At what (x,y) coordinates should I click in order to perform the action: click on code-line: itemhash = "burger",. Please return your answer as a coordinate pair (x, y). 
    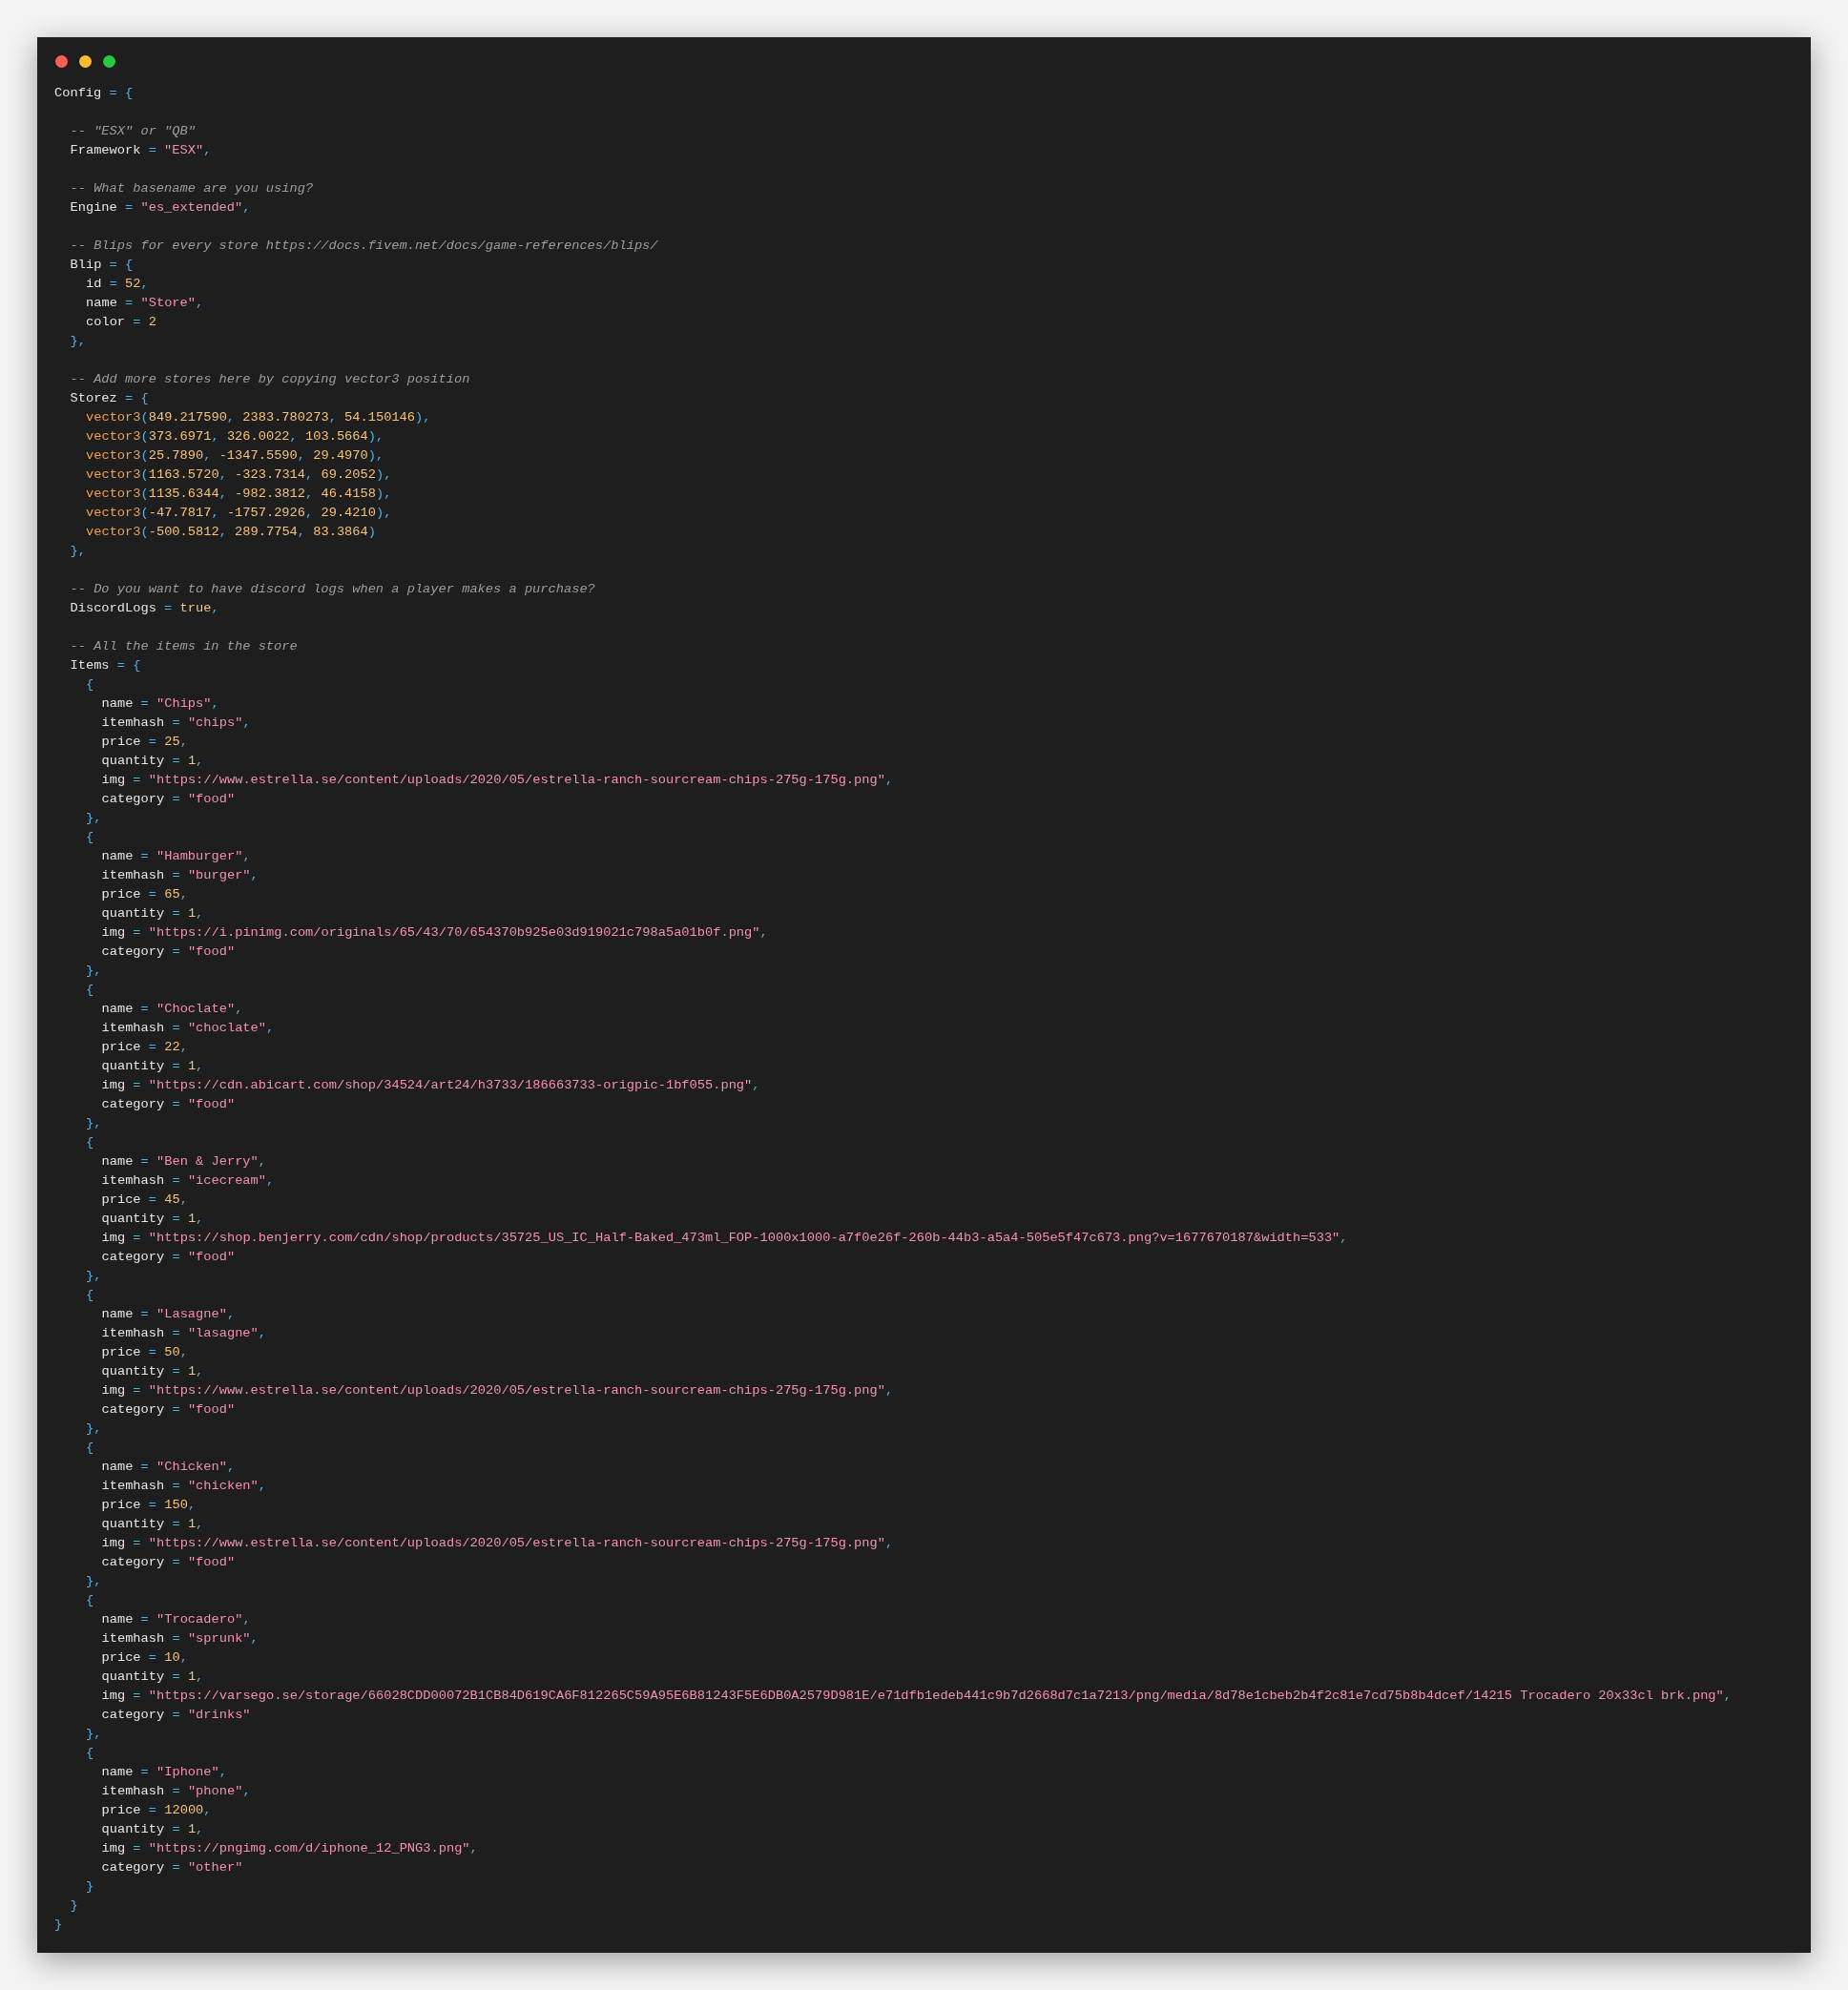
    Looking at the image, I should click on (180, 875).